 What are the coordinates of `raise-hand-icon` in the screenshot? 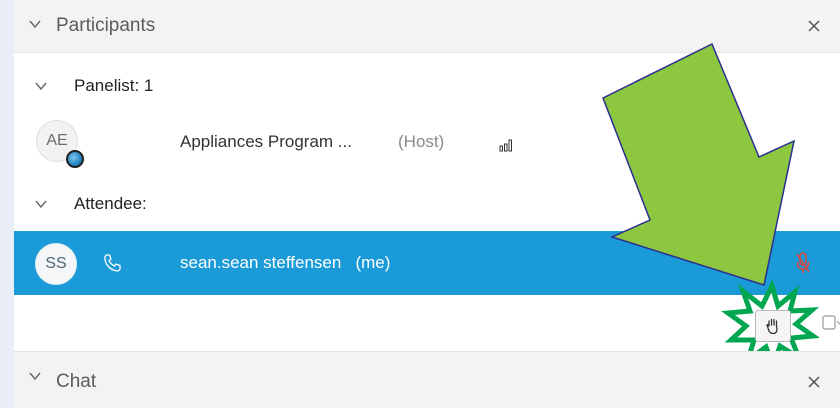 It's located at (772, 326).